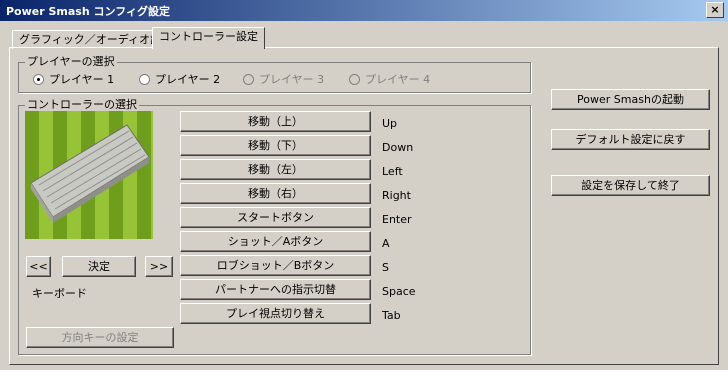  Describe the element at coordinates (159, 266) in the screenshot. I see `next-controller-button: >>` at that location.